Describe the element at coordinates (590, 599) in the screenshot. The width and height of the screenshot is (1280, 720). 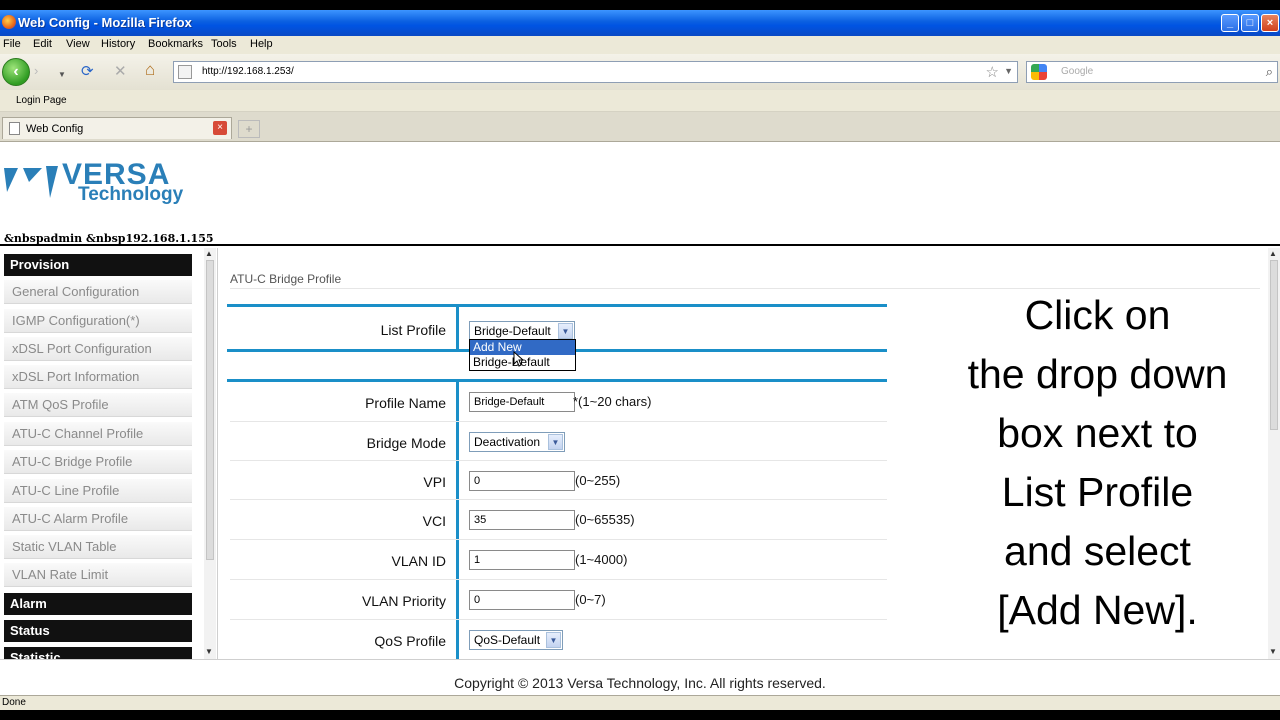
I see `vlan-priority-hint: (0~7)` at that location.